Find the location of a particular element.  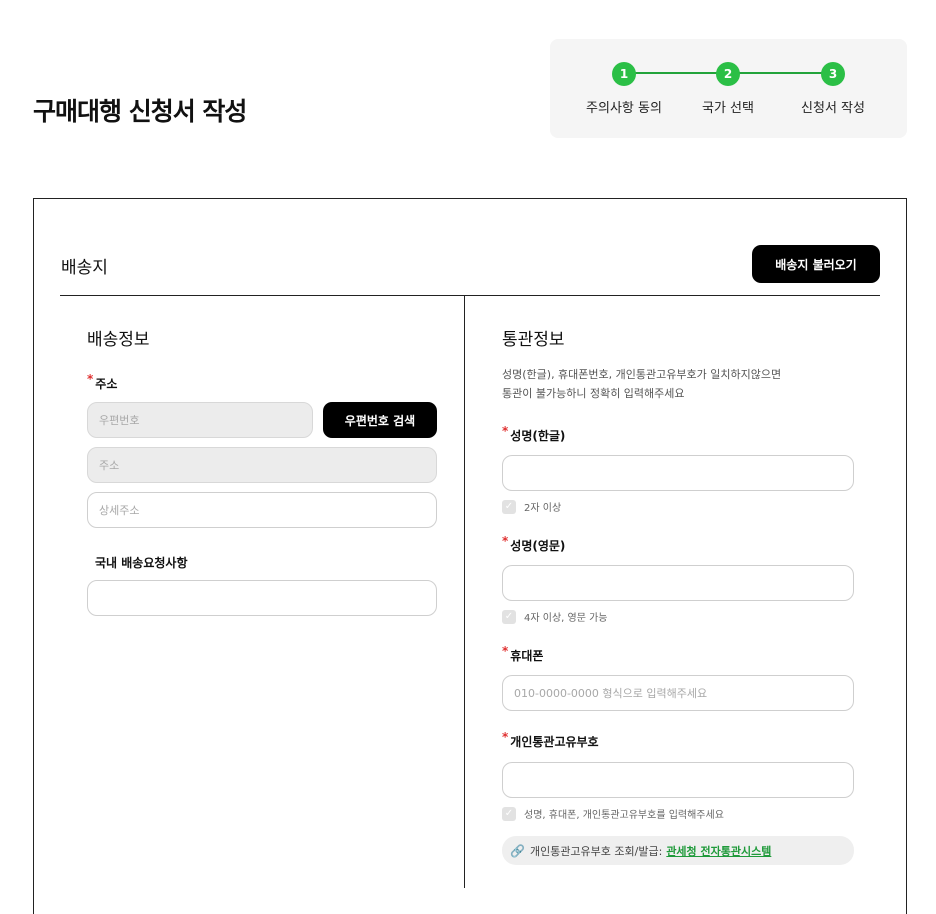

delivery-info-title: 배송정보 is located at coordinates (118, 340).